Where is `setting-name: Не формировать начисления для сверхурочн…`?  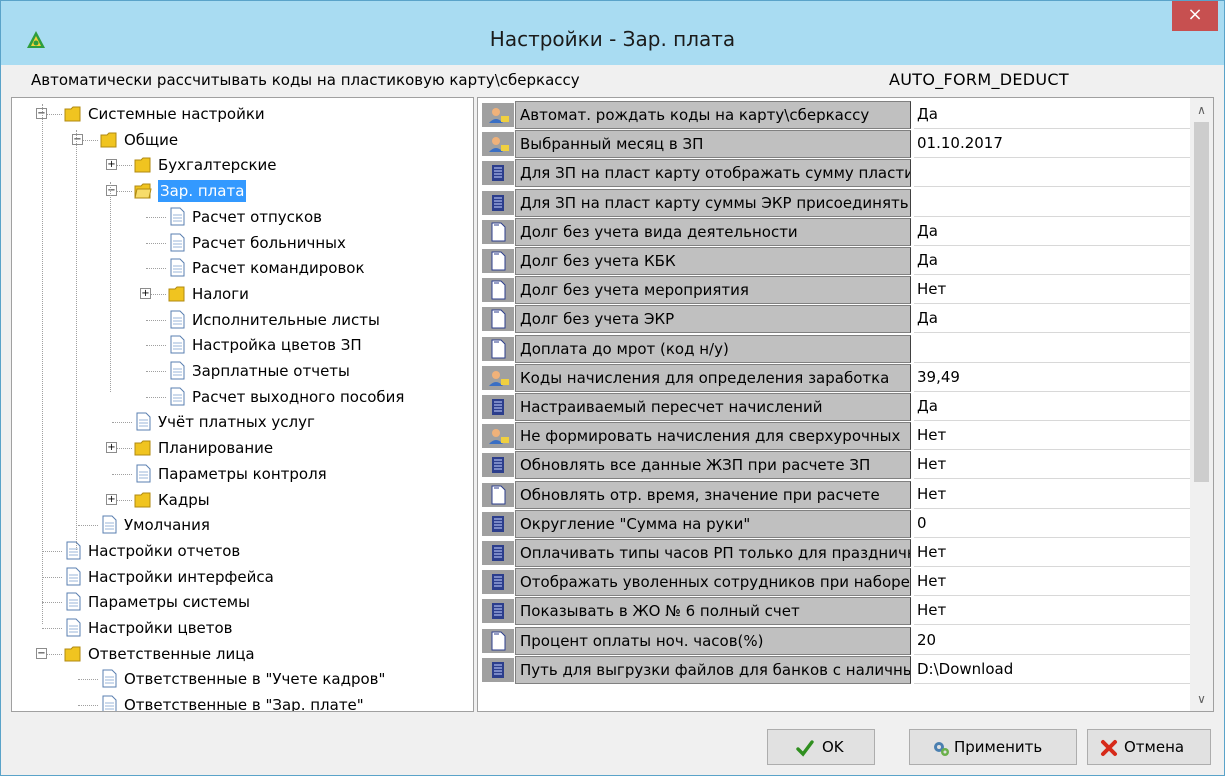
setting-name: Не формировать начисления для сверхурочн… is located at coordinates (713, 436).